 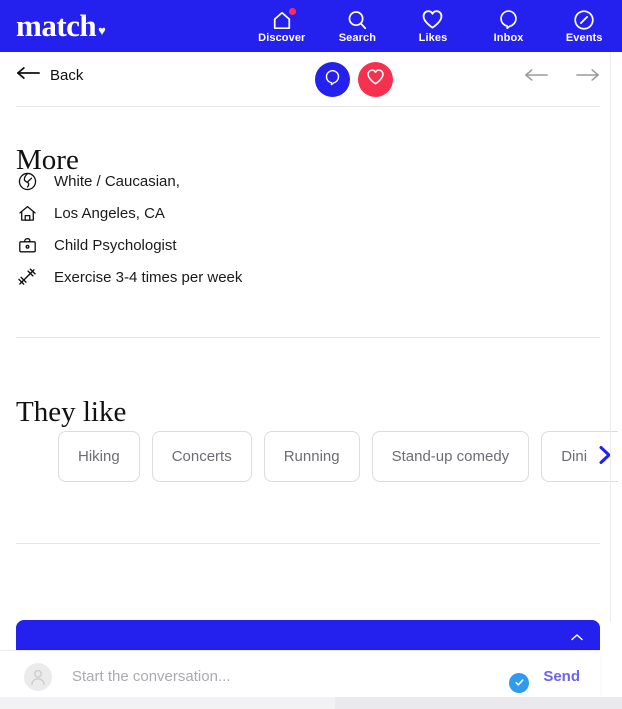 I want to click on interest-chip: Hiking, so click(x=99, y=456).